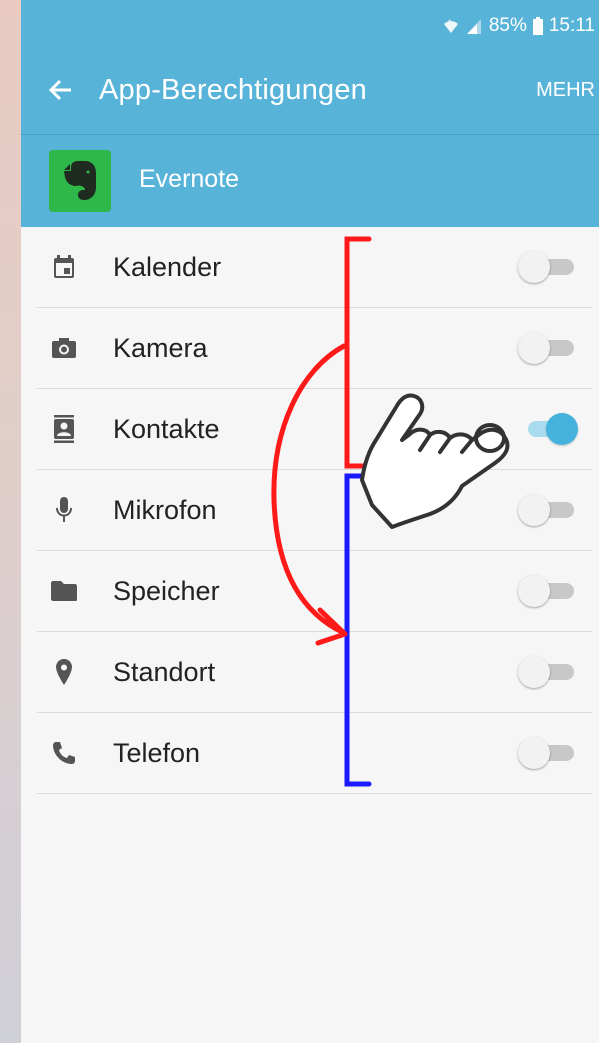  I want to click on contacts-icon, so click(64, 429).